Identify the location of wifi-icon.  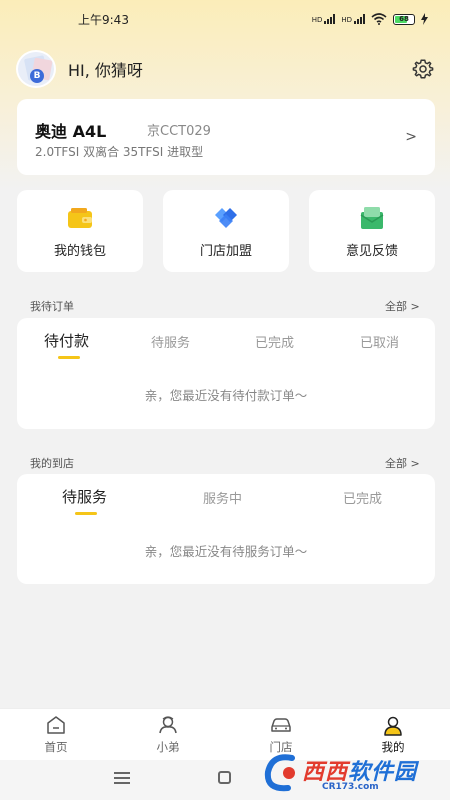
(379, 19).